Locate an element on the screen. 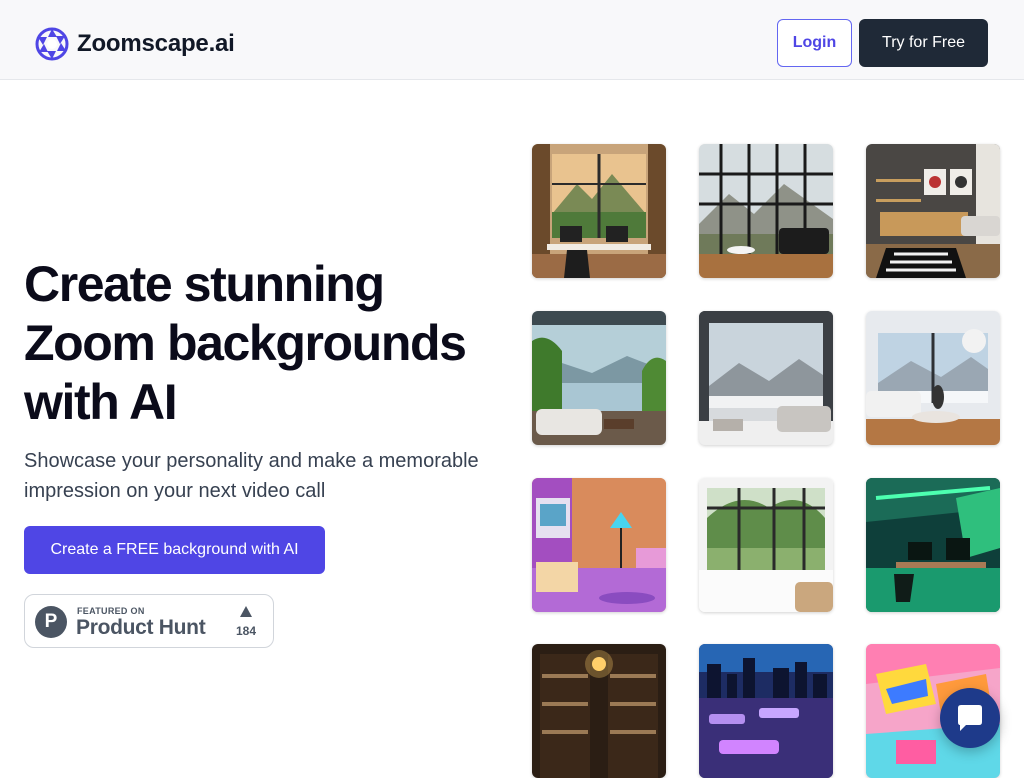  brand: Zoomscape.ai is located at coordinates (135, 44).